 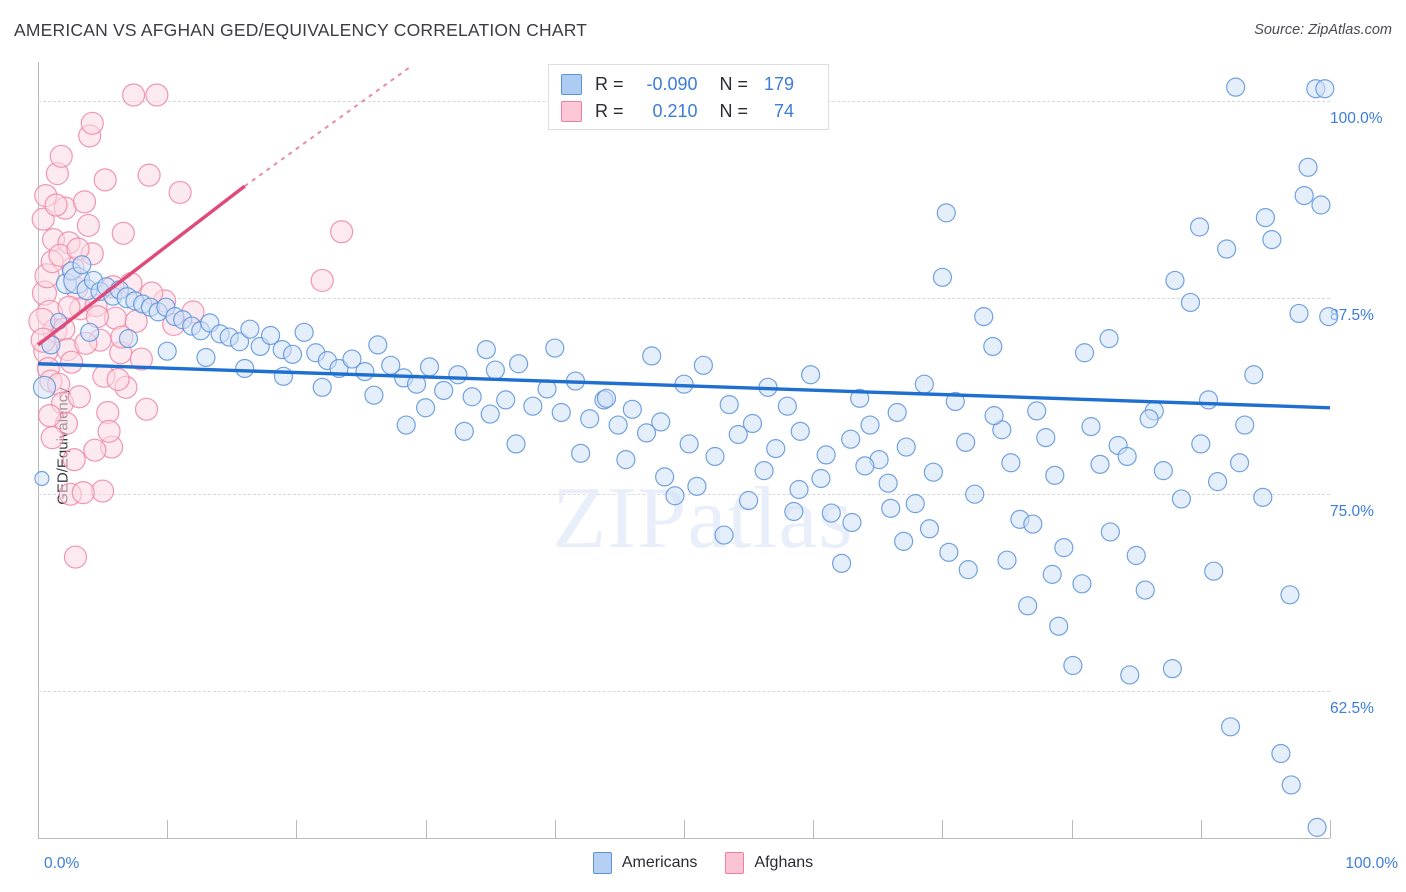 What do you see at coordinates (734, 84) in the screenshot?
I see `n-label-americans: N =` at bounding box center [734, 84].